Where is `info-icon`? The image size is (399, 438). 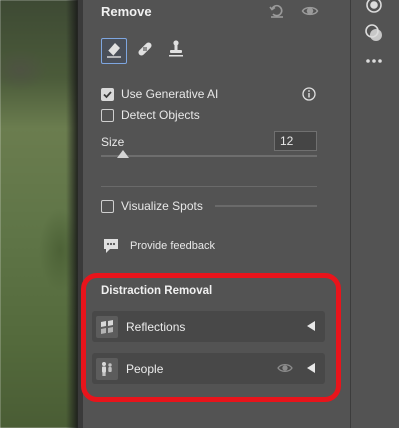
info-icon is located at coordinates (309, 94).